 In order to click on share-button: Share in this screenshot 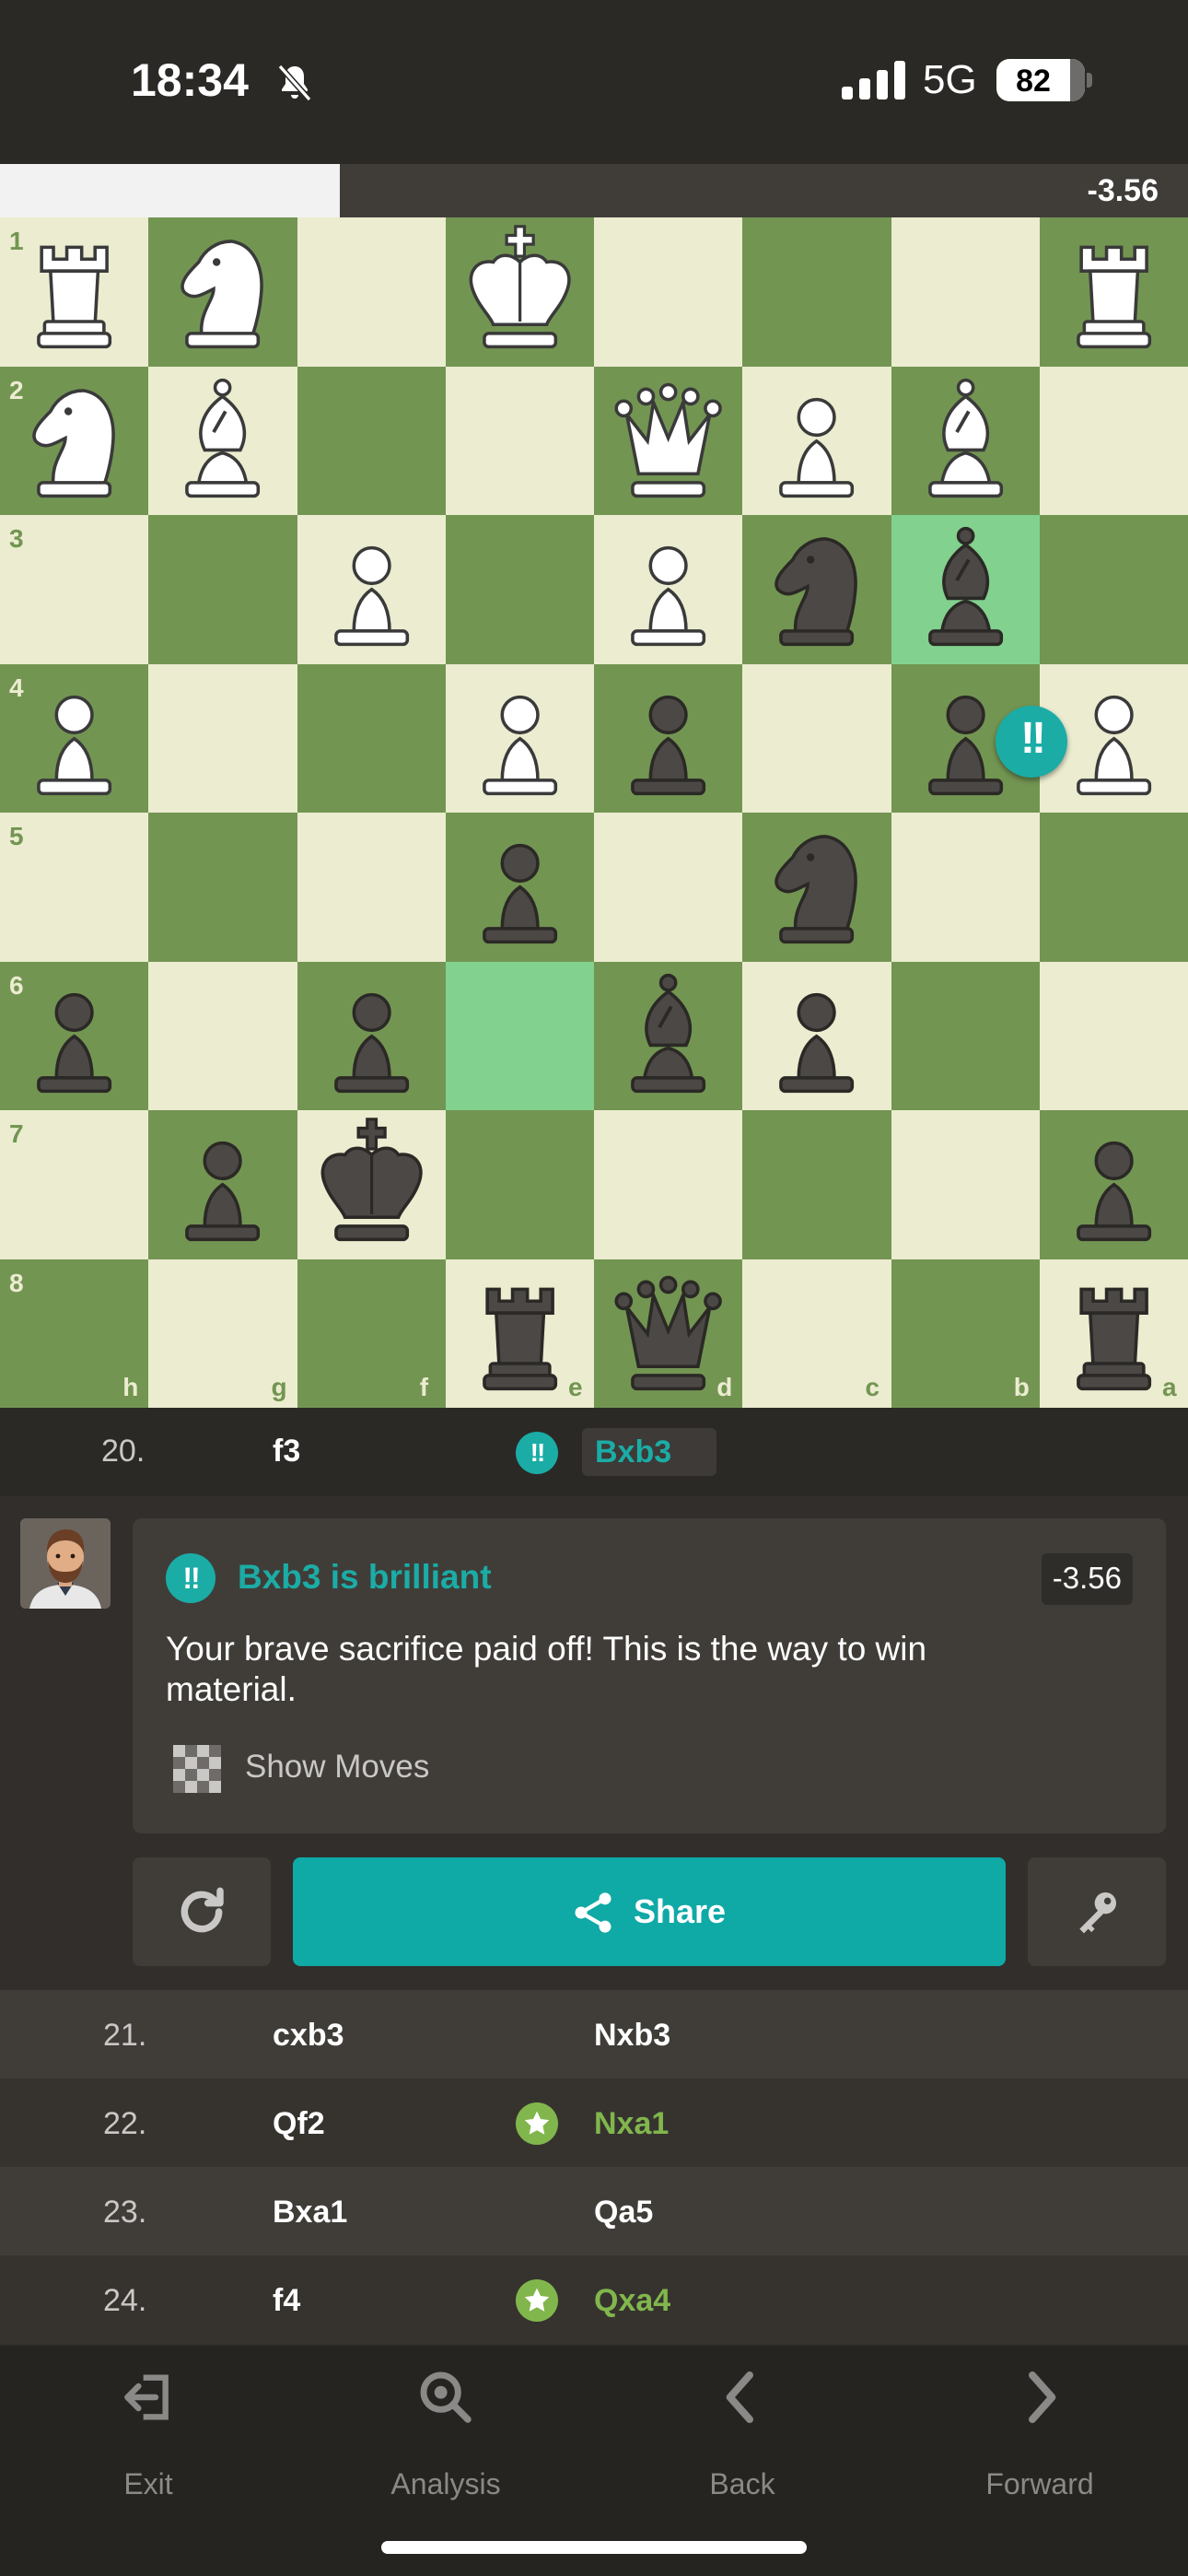, I will do `click(649, 1912)`.